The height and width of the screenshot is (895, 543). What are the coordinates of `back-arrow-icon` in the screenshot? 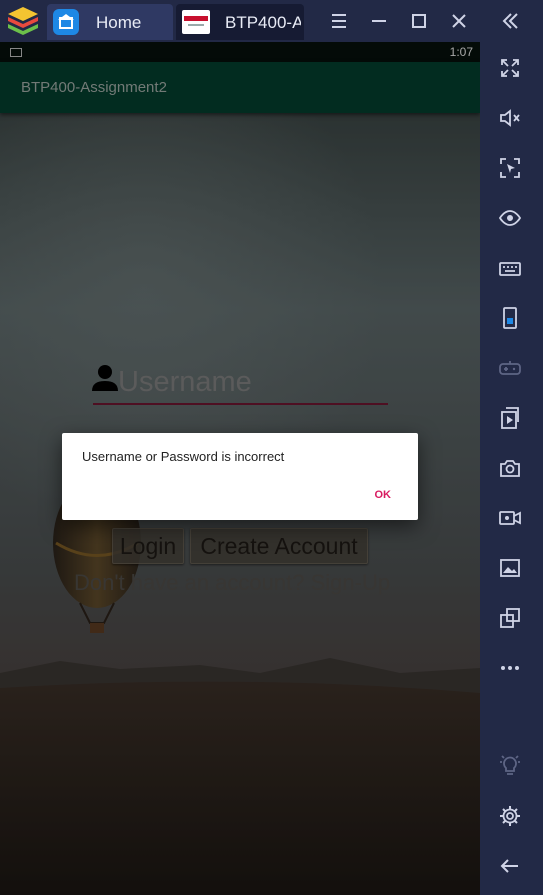 It's located at (510, 866).